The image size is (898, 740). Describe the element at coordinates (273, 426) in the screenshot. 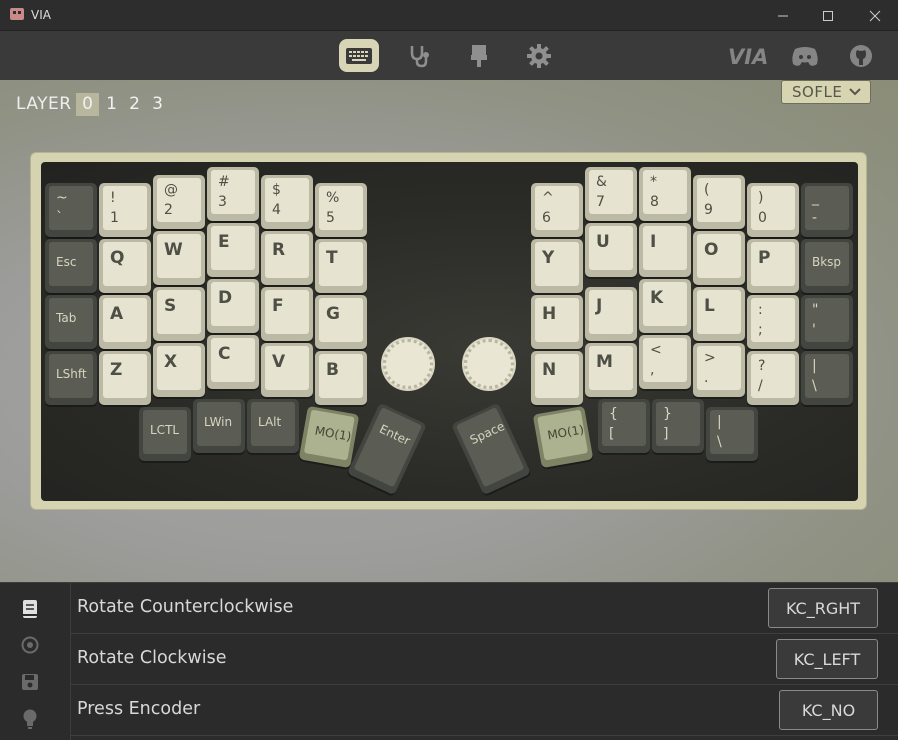

I see `key: LAlt` at that location.